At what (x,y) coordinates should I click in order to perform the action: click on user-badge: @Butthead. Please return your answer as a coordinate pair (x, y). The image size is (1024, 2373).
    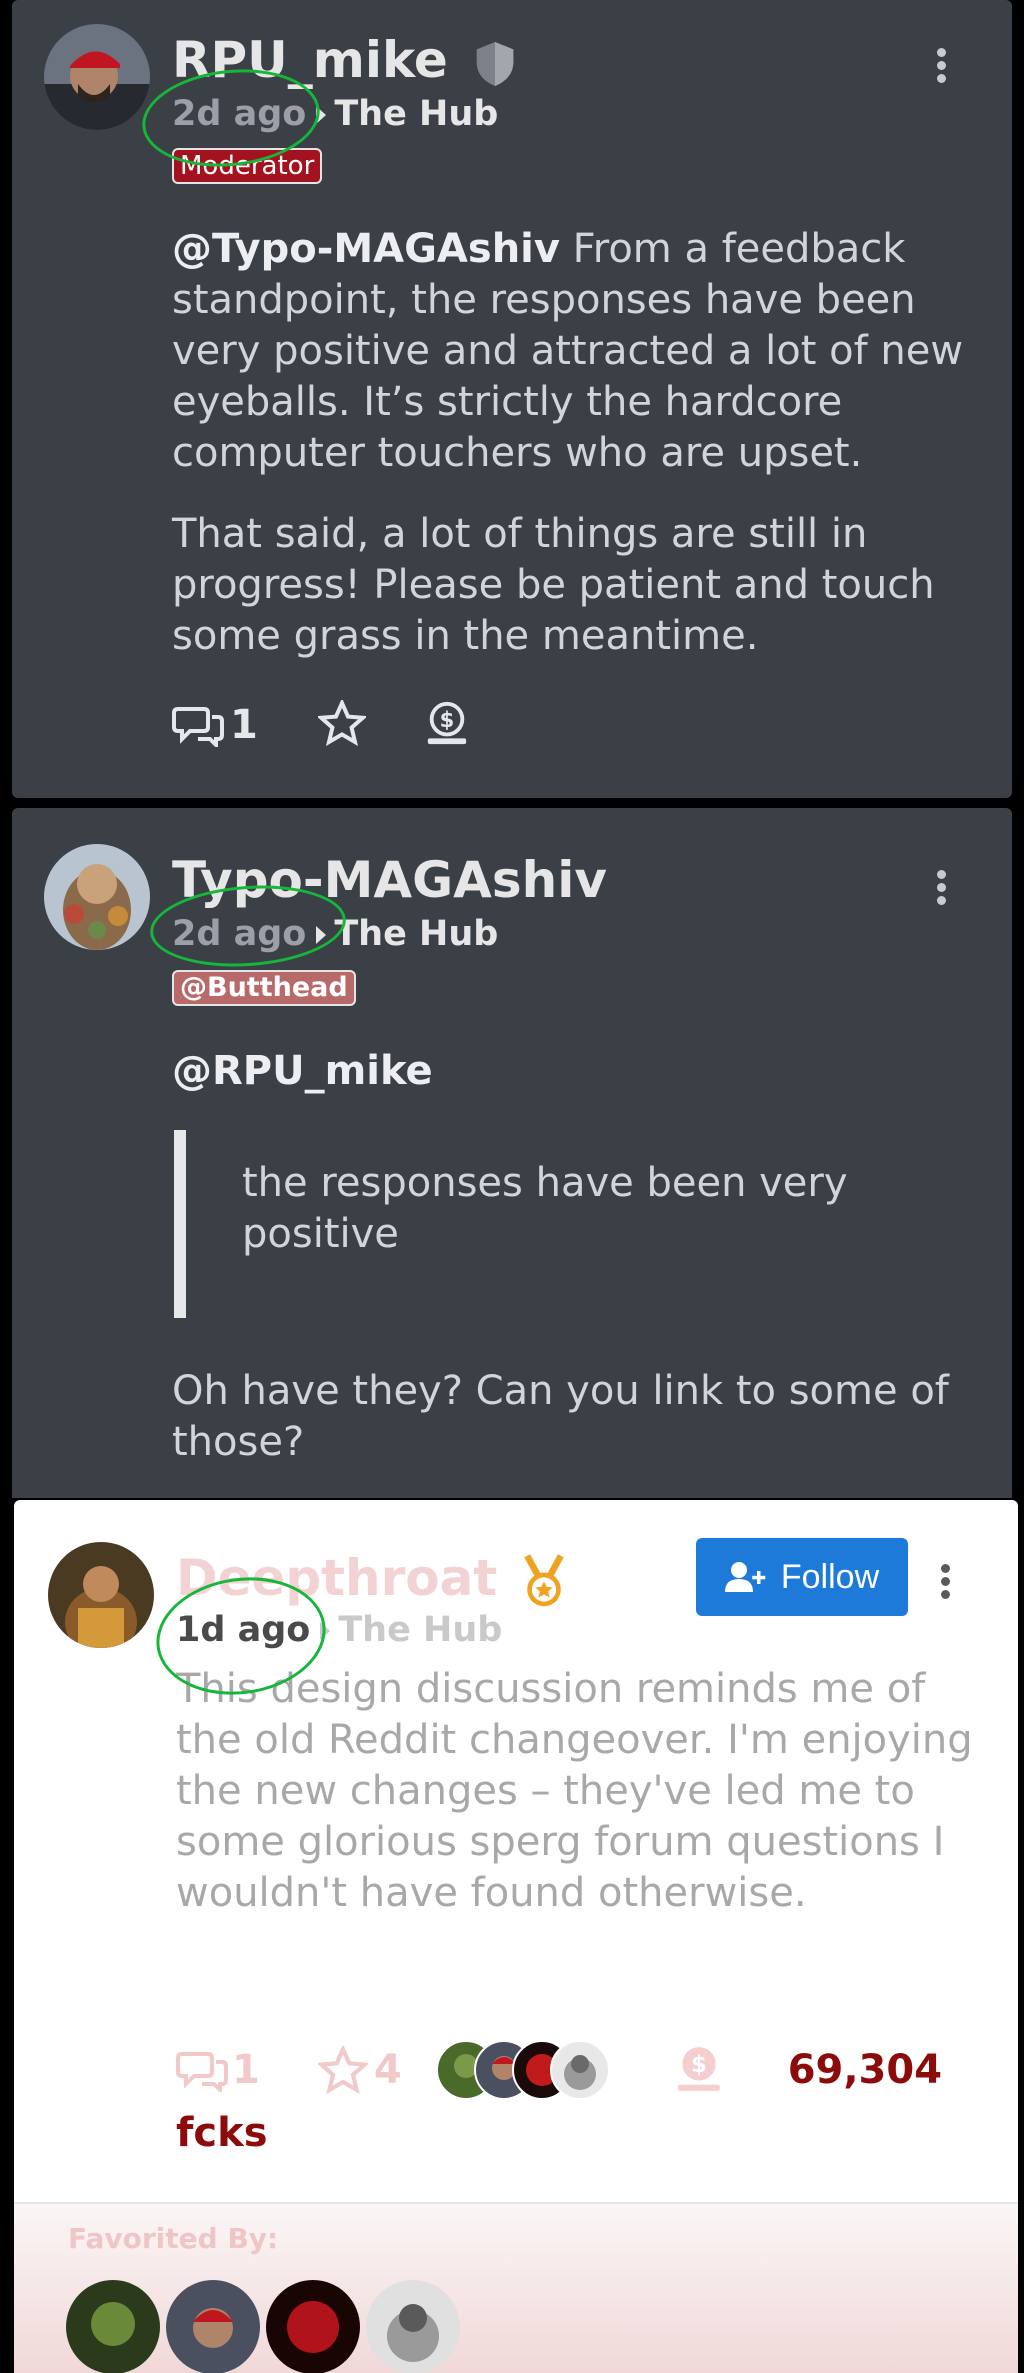
    Looking at the image, I should click on (264, 988).